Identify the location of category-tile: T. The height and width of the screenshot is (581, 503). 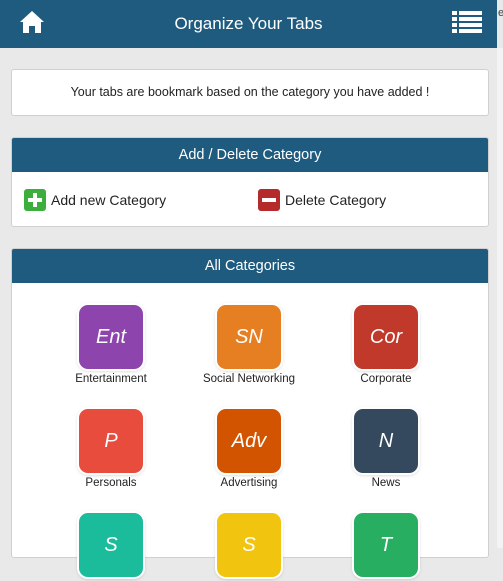
(386, 547).